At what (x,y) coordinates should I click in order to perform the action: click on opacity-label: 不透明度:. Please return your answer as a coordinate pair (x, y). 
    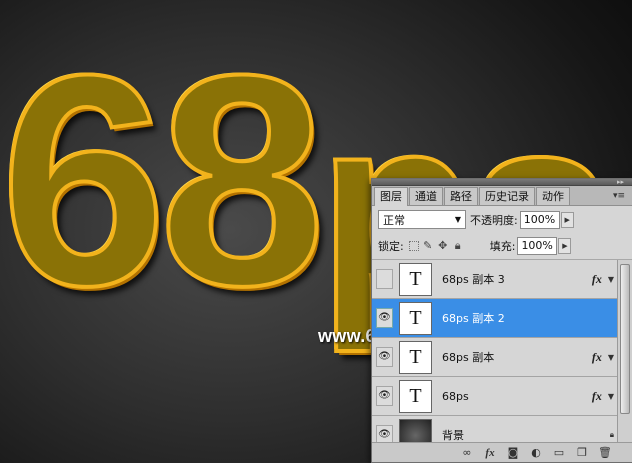
    Looking at the image, I should click on (494, 220).